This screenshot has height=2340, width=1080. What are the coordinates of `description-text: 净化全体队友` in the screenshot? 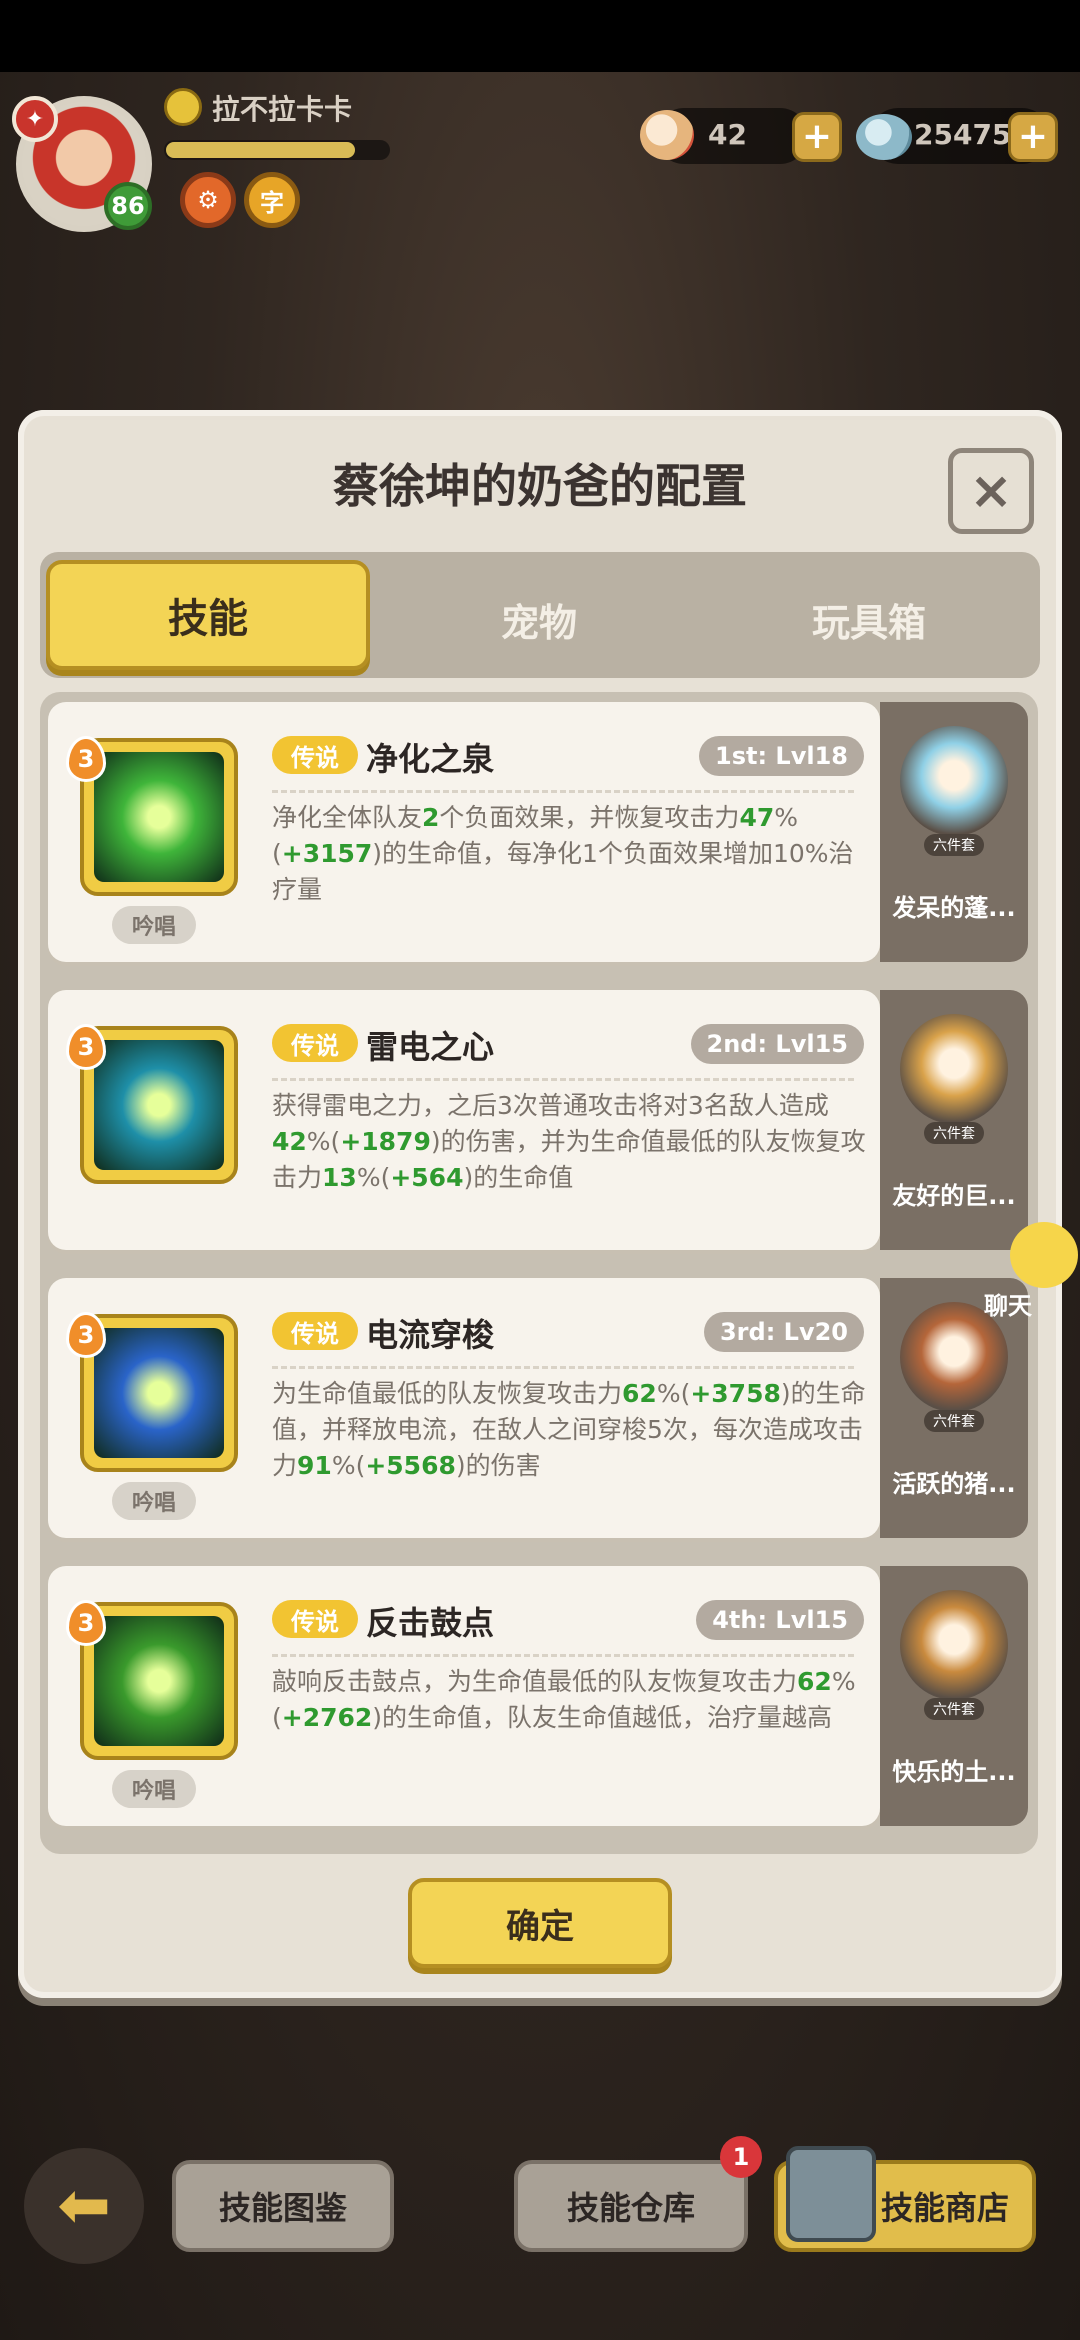 It's located at (347, 817).